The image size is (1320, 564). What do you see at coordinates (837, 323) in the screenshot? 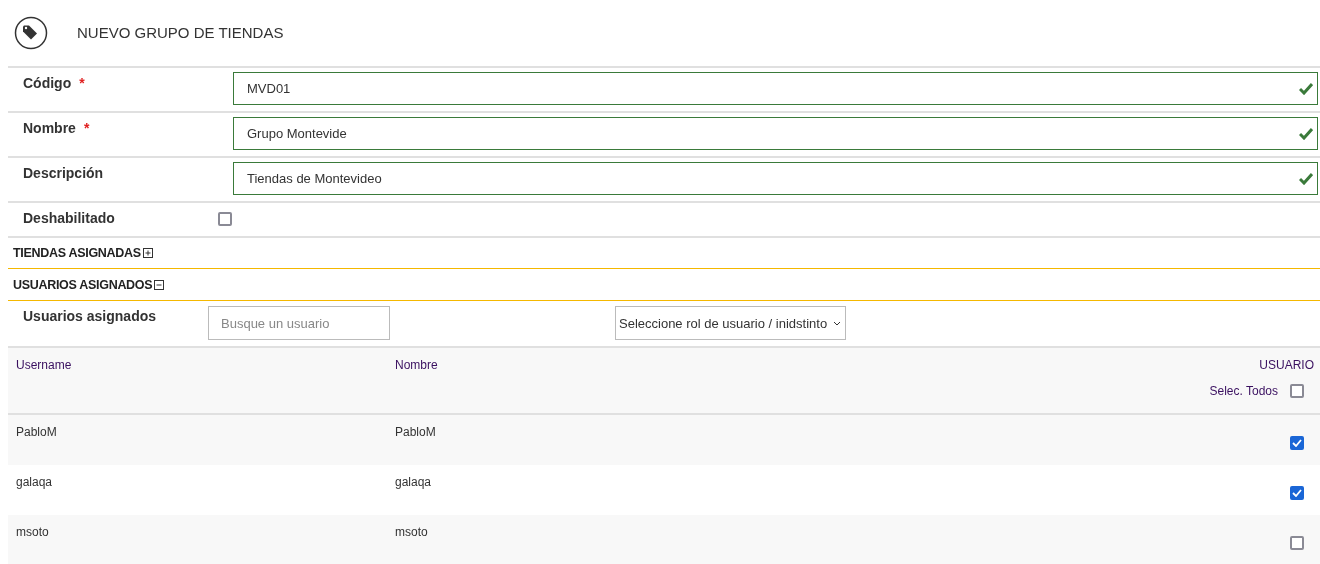
I see `chevron-down-icon` at bounding box center [837, 323].